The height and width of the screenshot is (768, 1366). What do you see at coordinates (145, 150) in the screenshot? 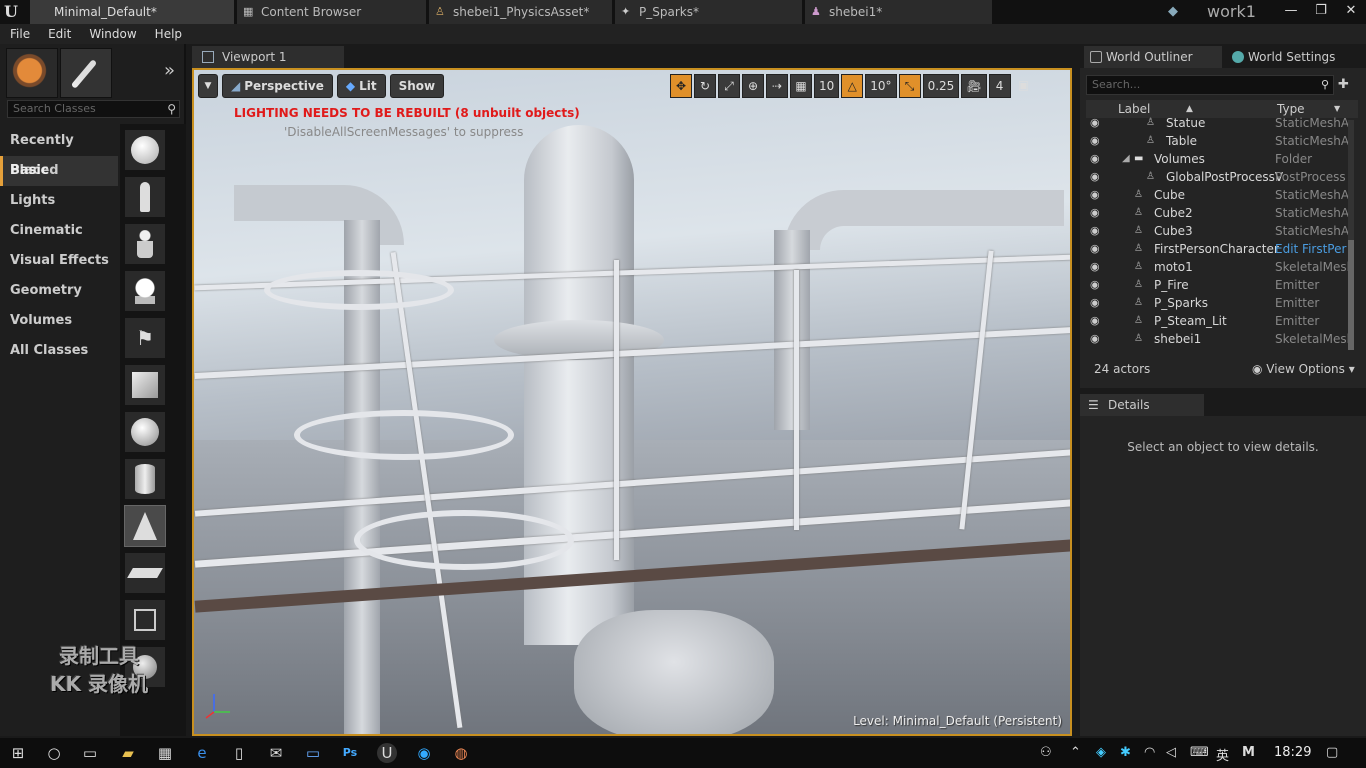
I see `empty-actor-thumb` at bounding box center [145, 150].